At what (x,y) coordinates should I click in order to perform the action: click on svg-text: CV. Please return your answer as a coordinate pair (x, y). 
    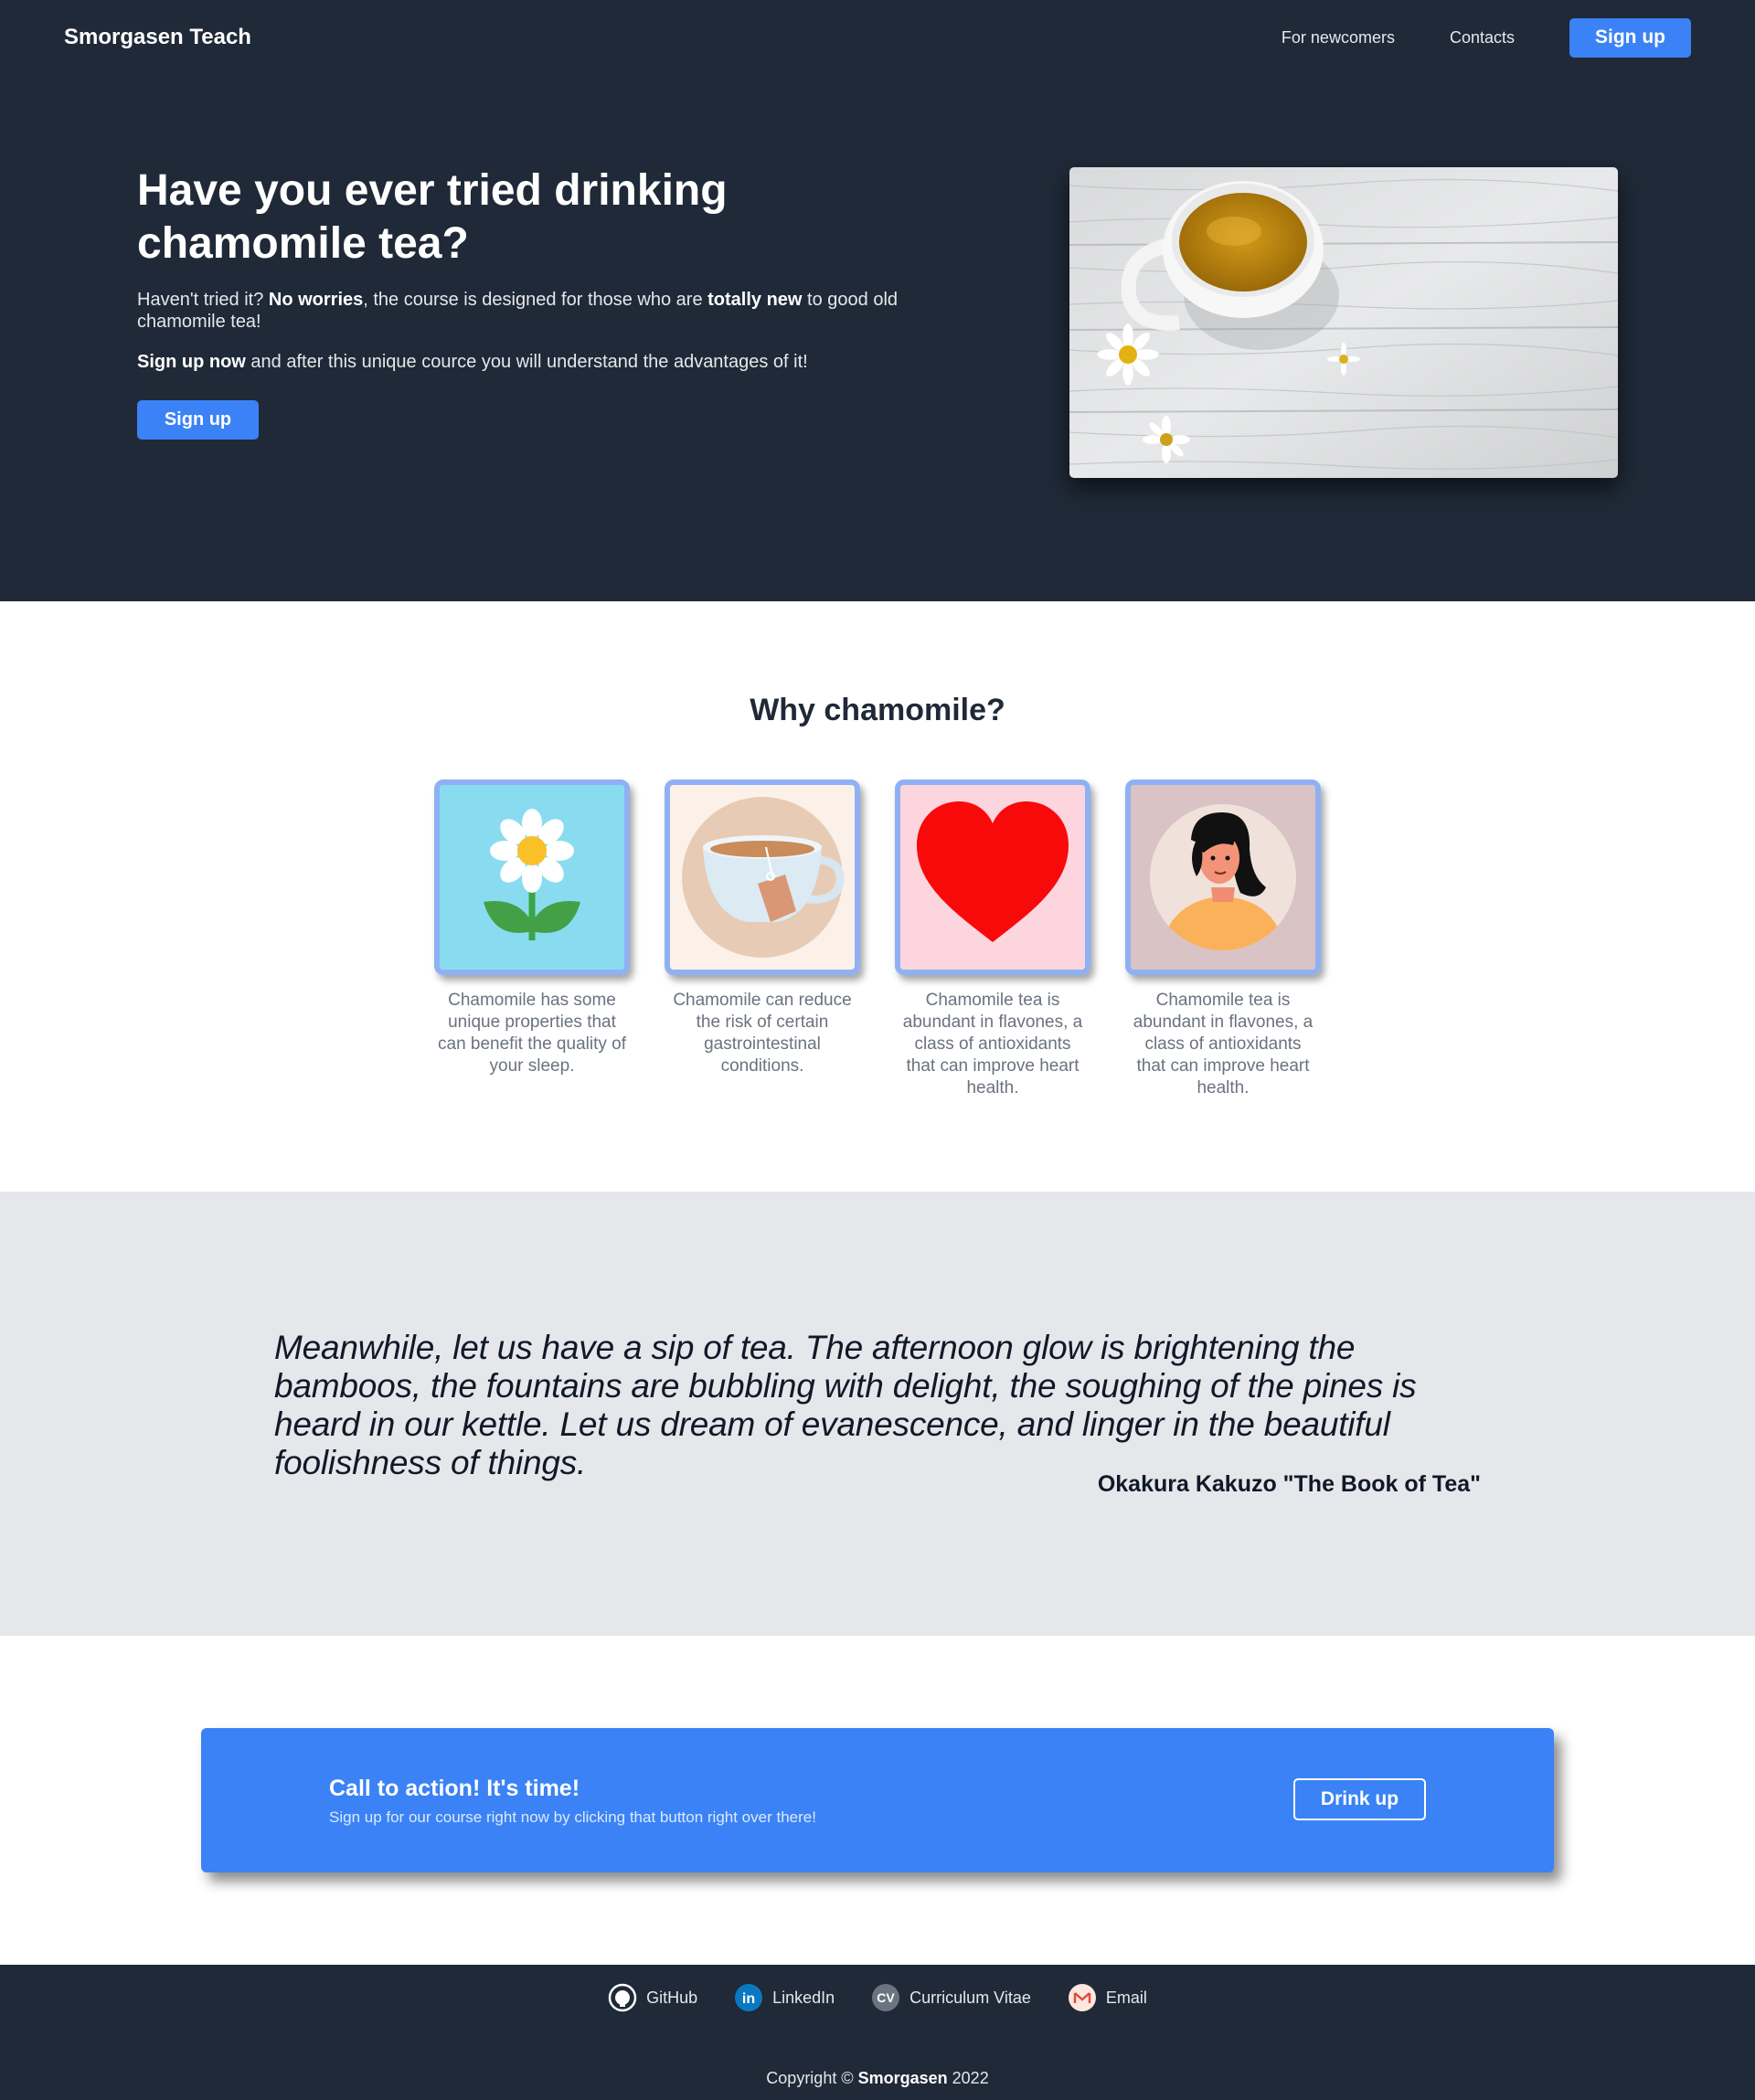
    Looking at the image, I should click on (886, 1998).